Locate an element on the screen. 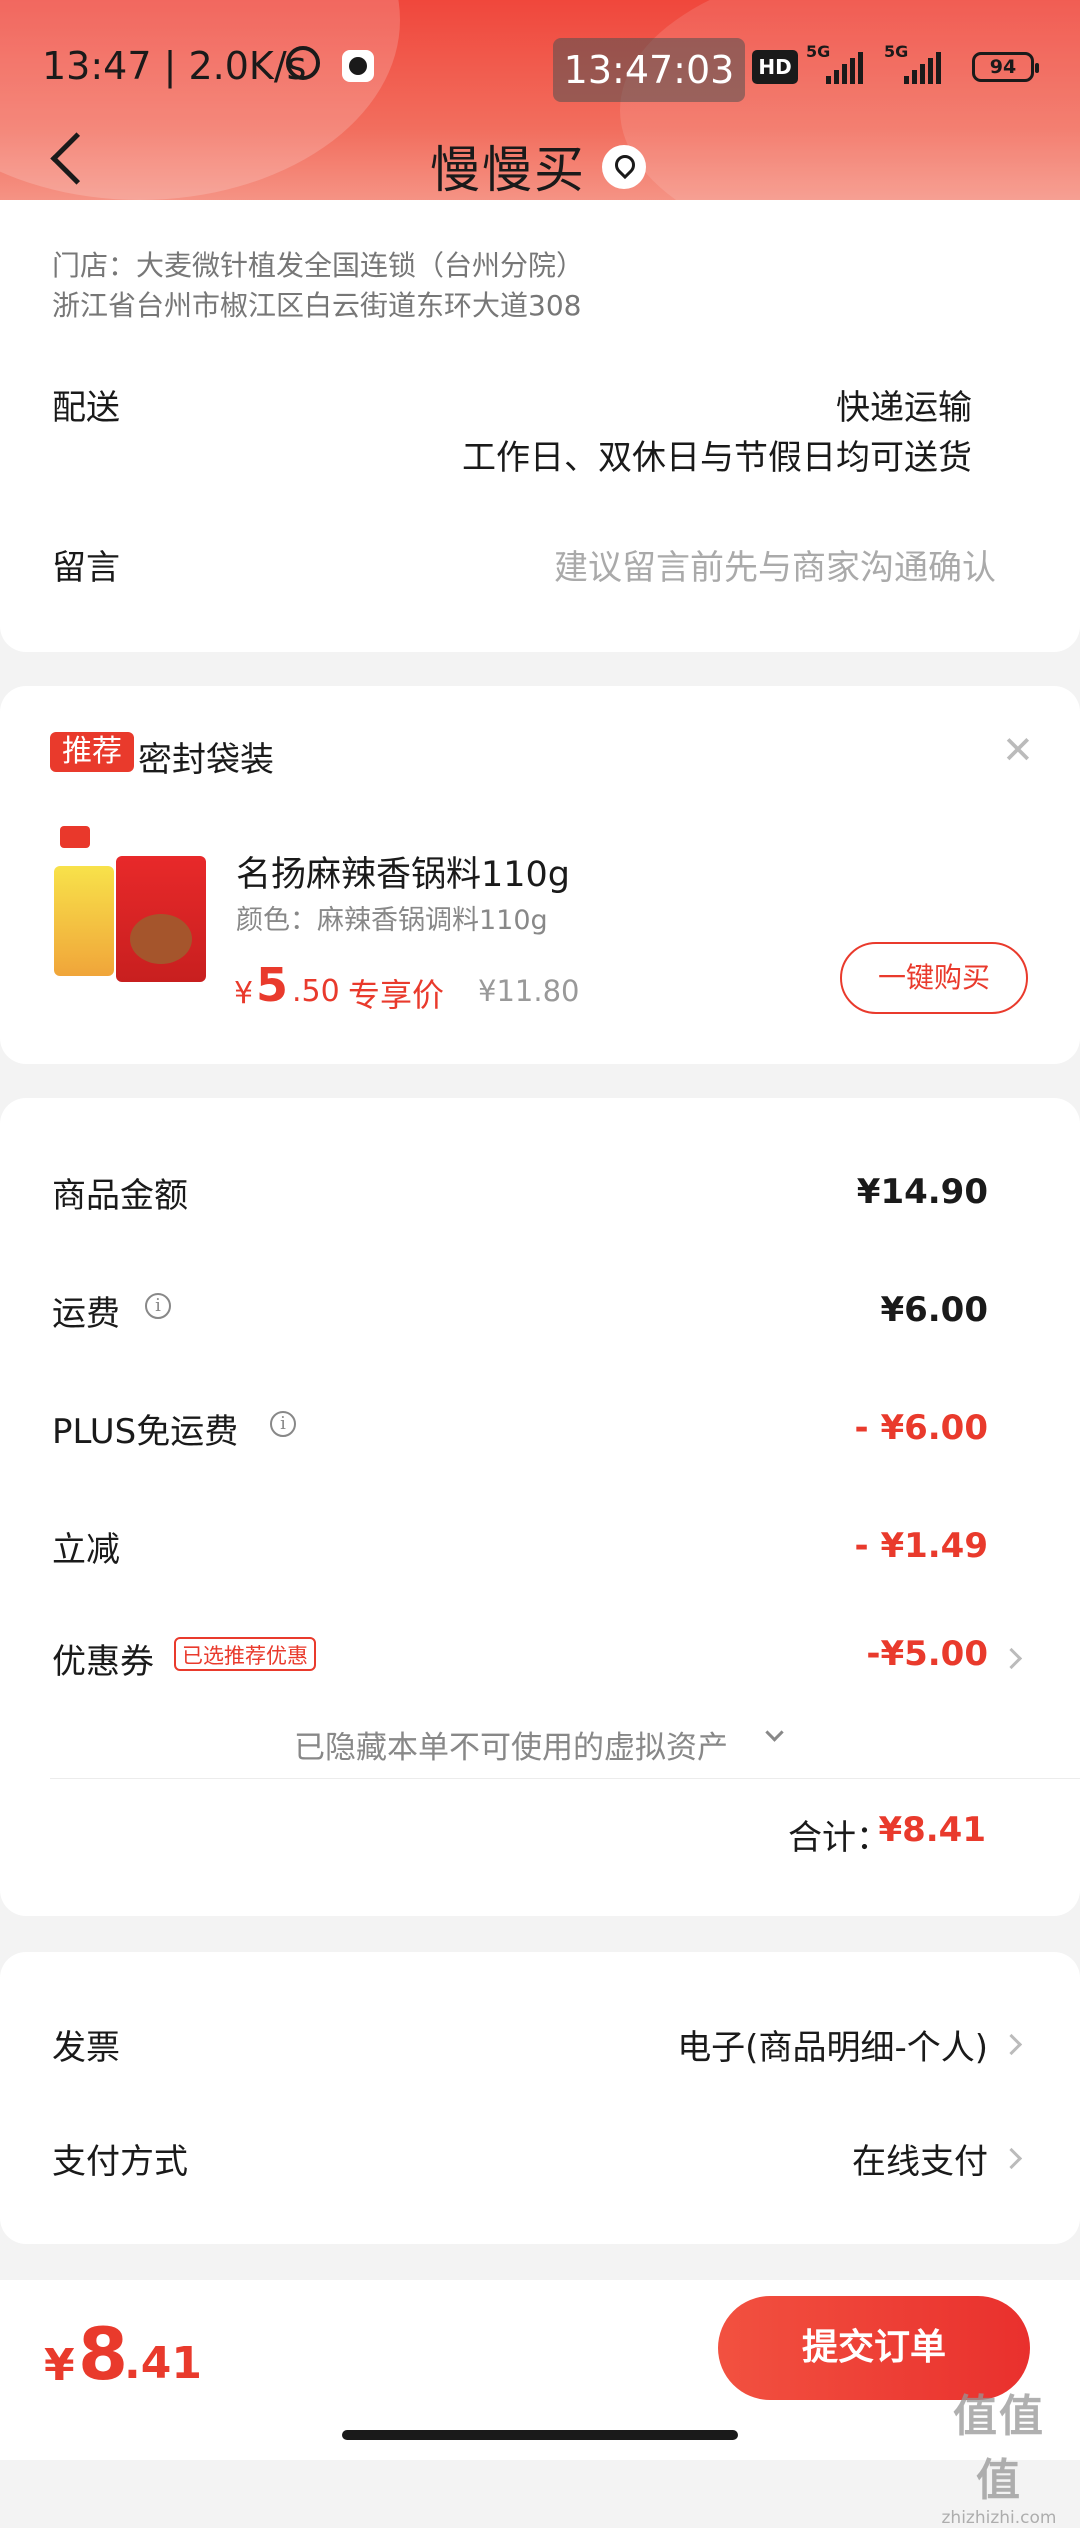  goods-amount-value: ¥14.90 is located at coordinates (922, 1192).